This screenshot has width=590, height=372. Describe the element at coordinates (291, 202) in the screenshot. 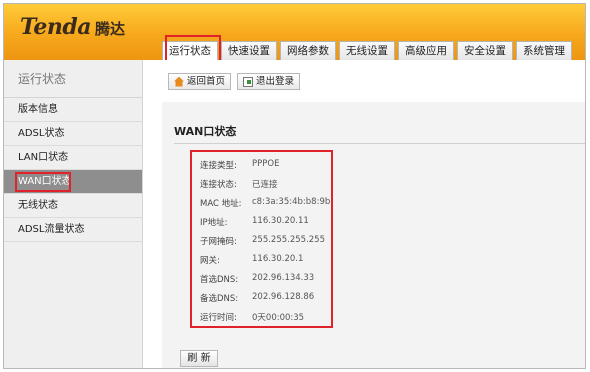

I see `info-value: c8:3a:35:4b:b8:9b` at that location.